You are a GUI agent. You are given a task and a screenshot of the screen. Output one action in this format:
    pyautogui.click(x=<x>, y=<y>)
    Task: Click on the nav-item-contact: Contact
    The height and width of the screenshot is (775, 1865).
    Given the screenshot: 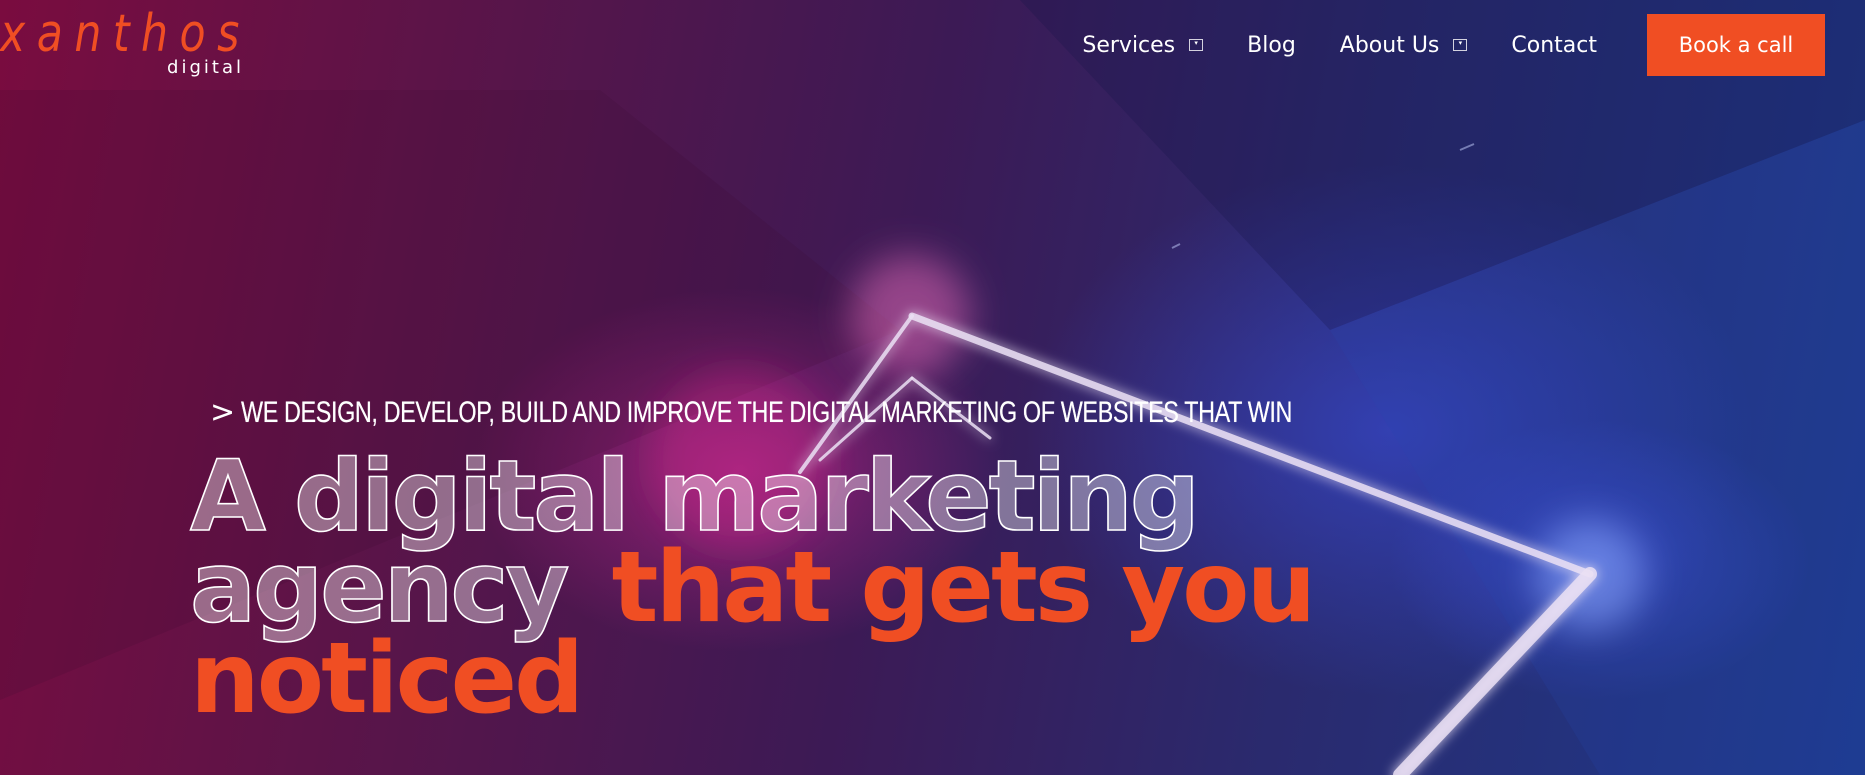 What is the action you would take?
    pyautogui.click(x=1554, y=45)
    